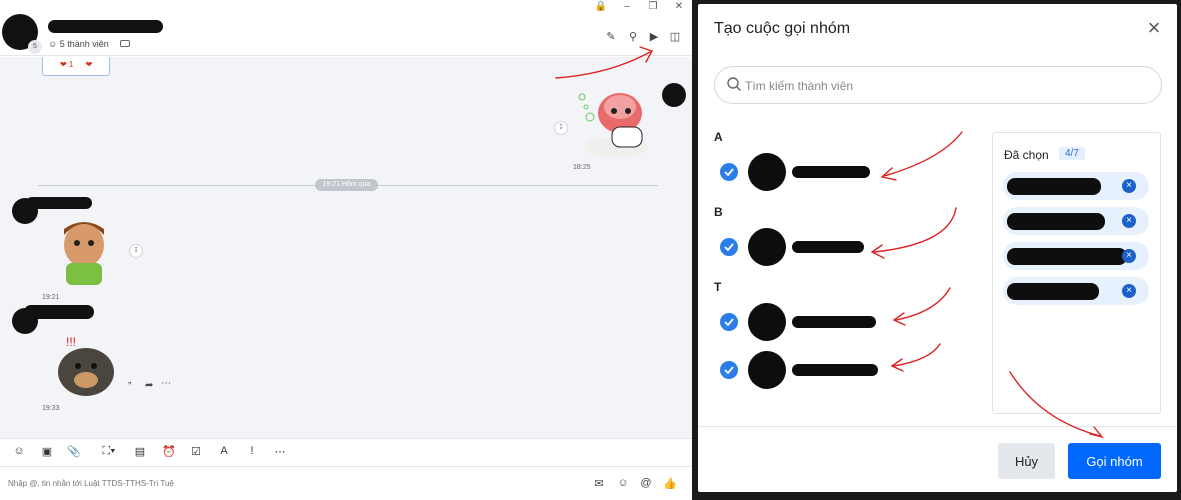  What do you see at coordinates (346, 8) in the screenshot?
I see `window-titlebar: 🔒 – ❐ ✕` at bounding box center [346, 8].